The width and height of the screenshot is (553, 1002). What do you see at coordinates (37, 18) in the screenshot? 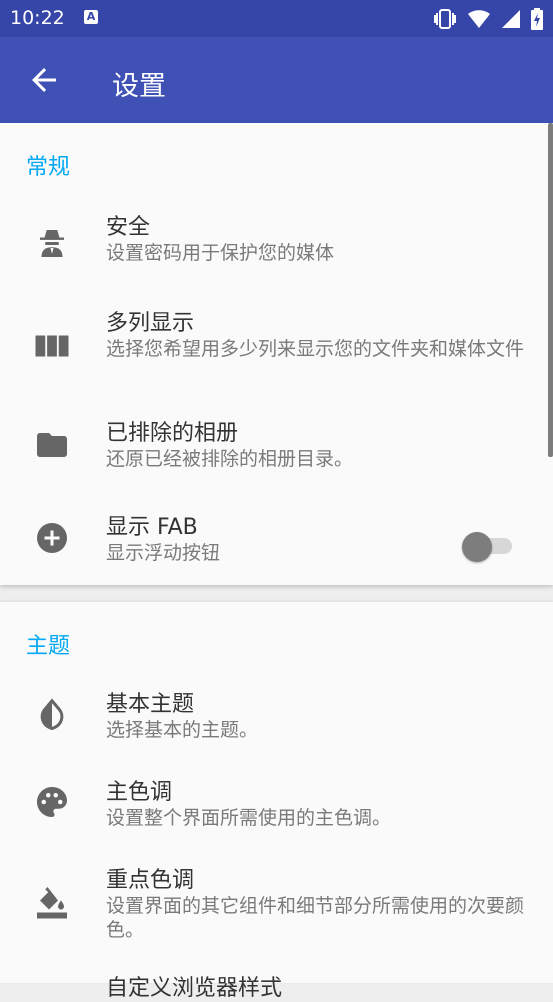
I see `status-time: 10:22` at bounding box center [37, 18].